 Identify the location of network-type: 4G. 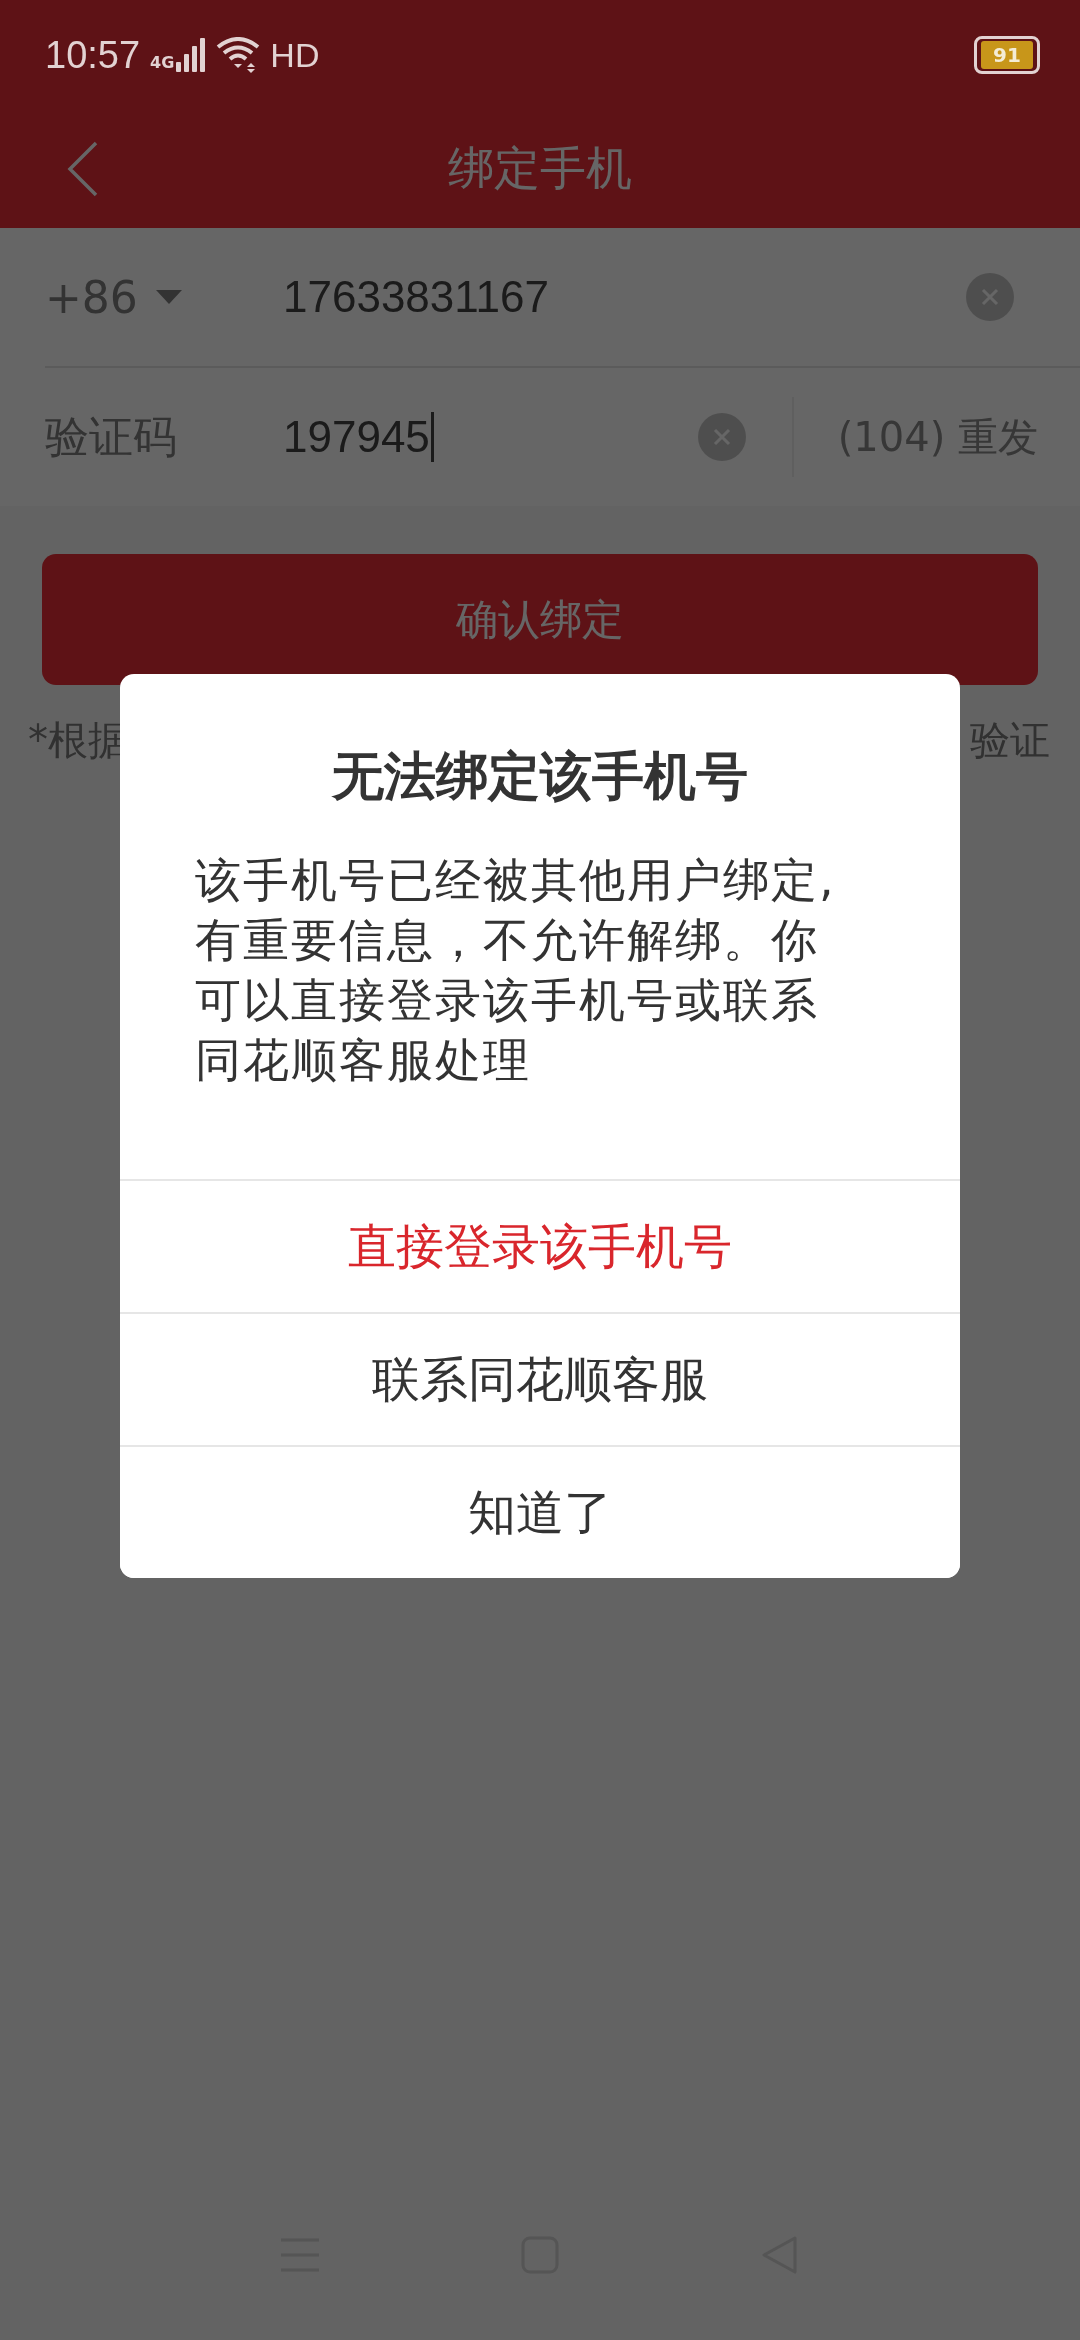
(162, 62).